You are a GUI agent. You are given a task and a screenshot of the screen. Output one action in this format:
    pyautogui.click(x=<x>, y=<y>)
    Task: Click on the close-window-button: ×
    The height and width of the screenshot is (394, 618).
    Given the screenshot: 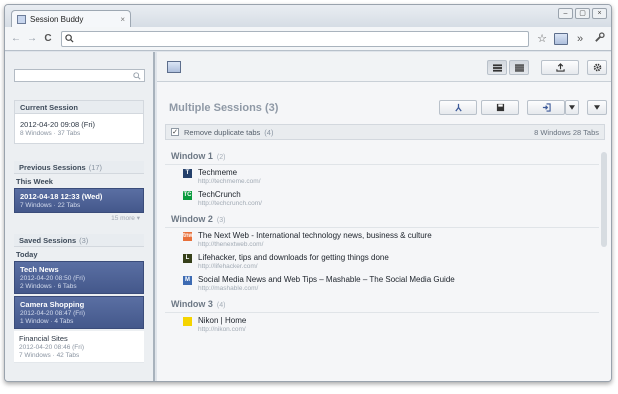 What is the action you would take?
    pyautogui.click(x=599, y=13)
    